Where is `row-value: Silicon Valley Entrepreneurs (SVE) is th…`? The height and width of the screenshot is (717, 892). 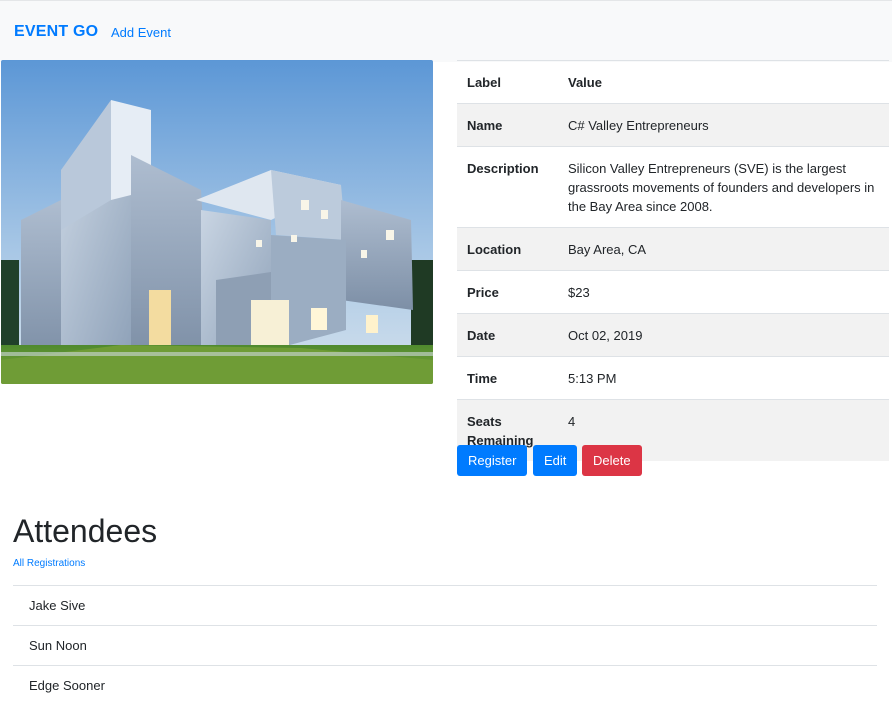 row-value: Silicon Valley Entrepreneurs (SVE) is th… is located at coordinates (723, 187).